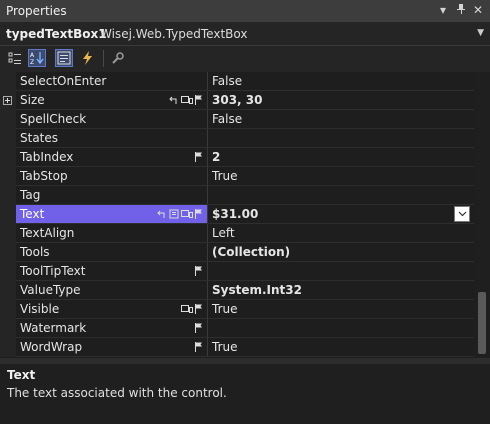 The image size is (490, 424). What do you see at coordinates (51, 347) in the screenshot?
I see `property-name-label: WordWrap` at bounding box center [51, 347].